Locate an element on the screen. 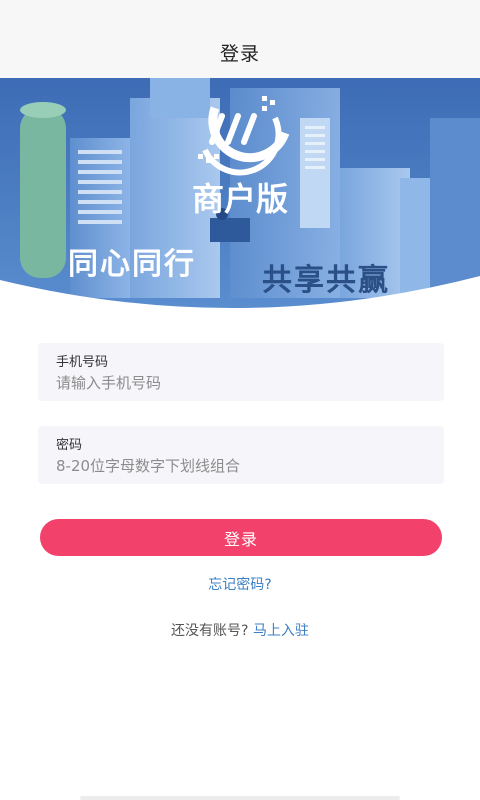 This screenshot has width=480, height=800. register-row: 还没有账号? 马上入驻 is located at coordinates (240, 630).